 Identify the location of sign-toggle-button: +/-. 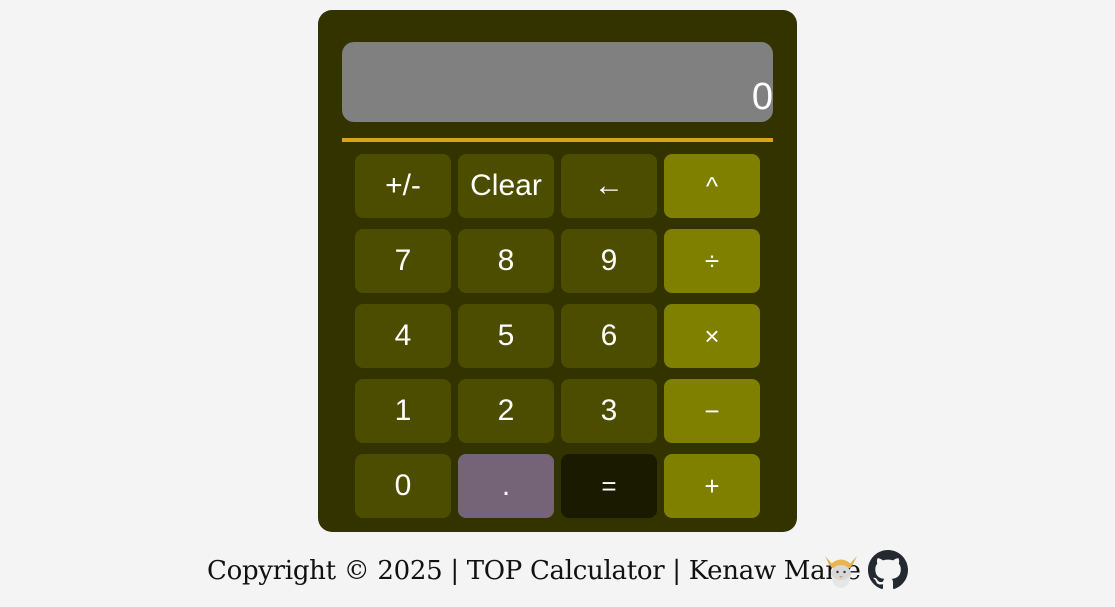
(403, 186).